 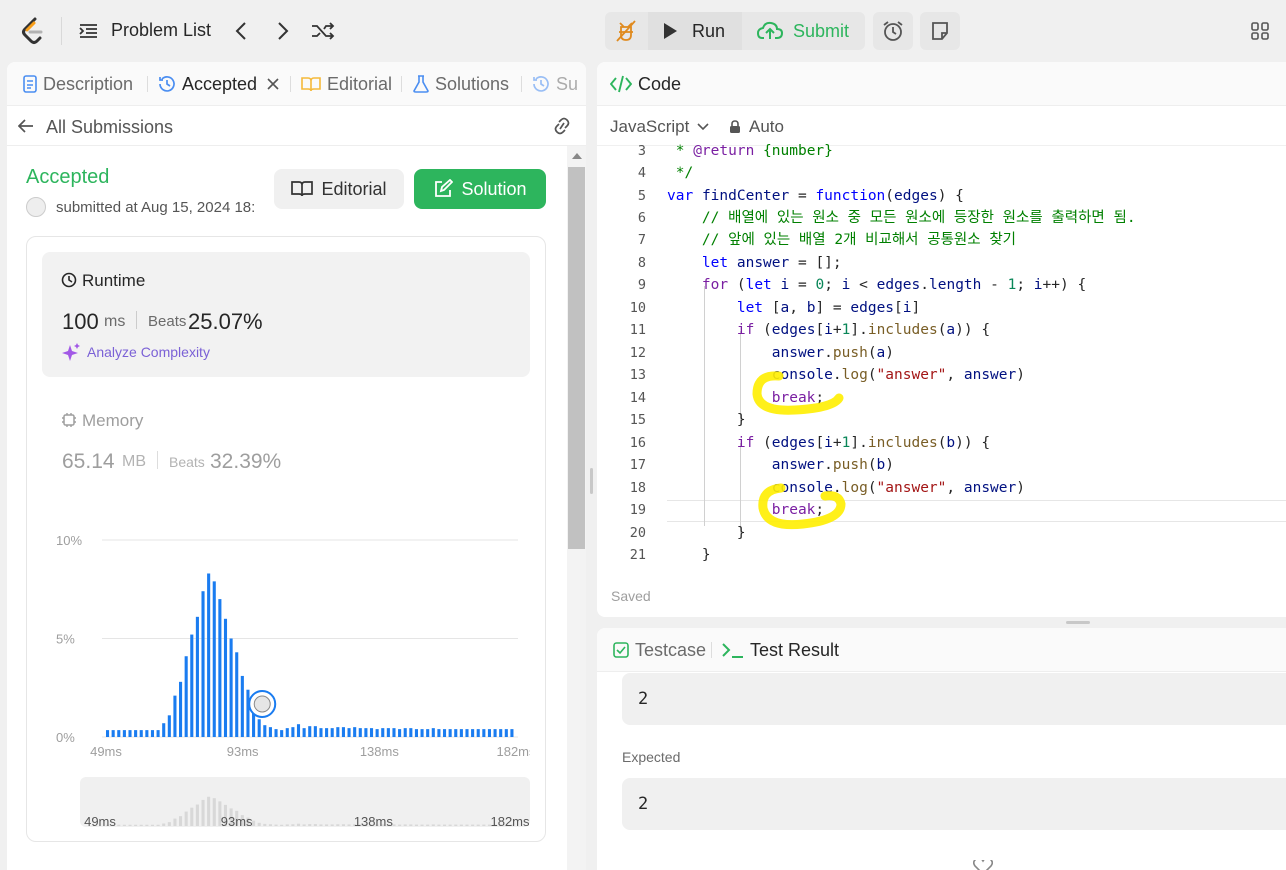 I want to click on resize-handle, so click(x=1078, y=622).